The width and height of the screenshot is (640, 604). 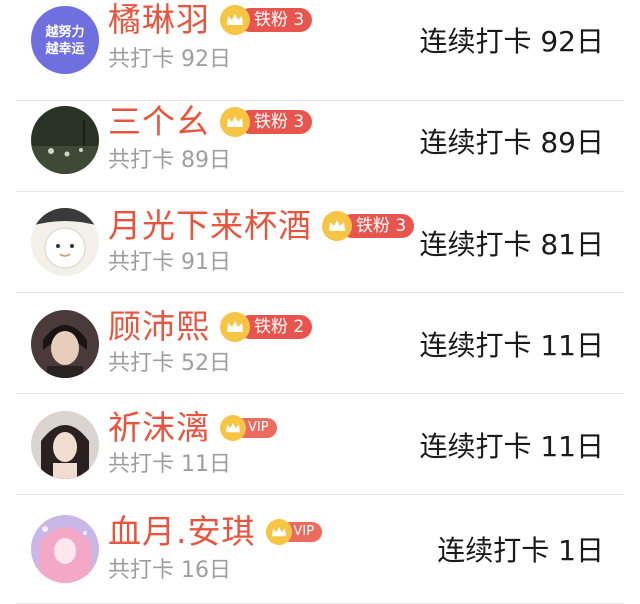 What do you see at coordinates (210, 226) in the screenshot?
I see `user-name: 月光下来杯酒` at bounding box center [210, 226].